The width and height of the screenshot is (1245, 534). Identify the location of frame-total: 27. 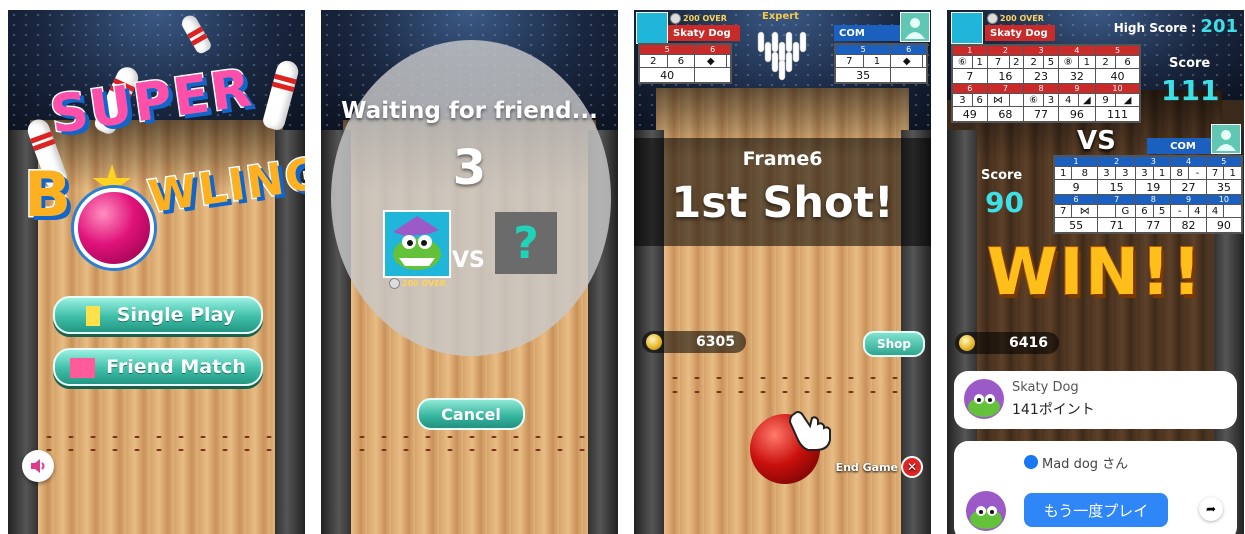
(1188, 187).